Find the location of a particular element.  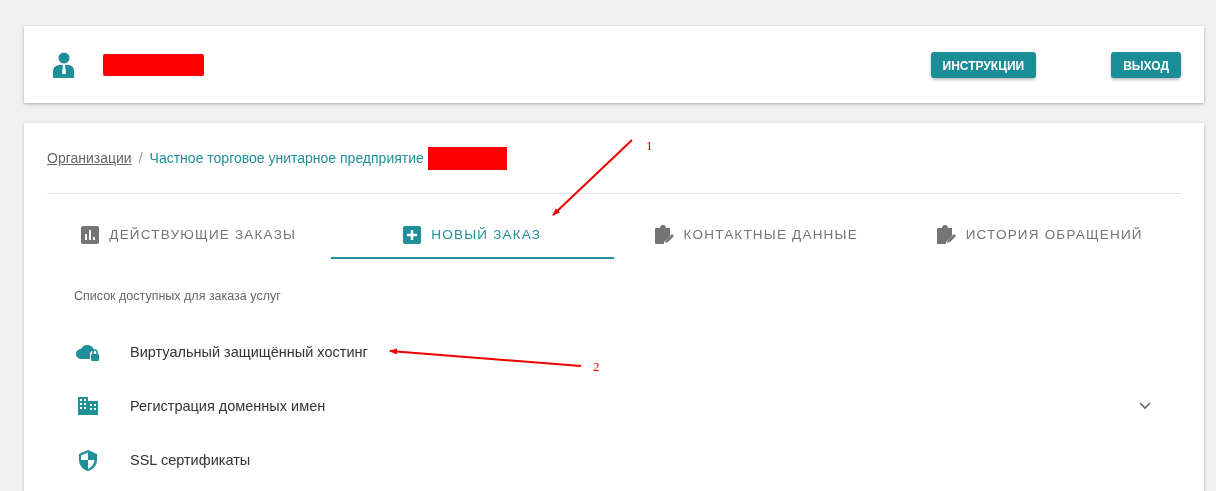

tab: НОВЫЙ ЗАКАЗ is located at coordinates (472, 235).